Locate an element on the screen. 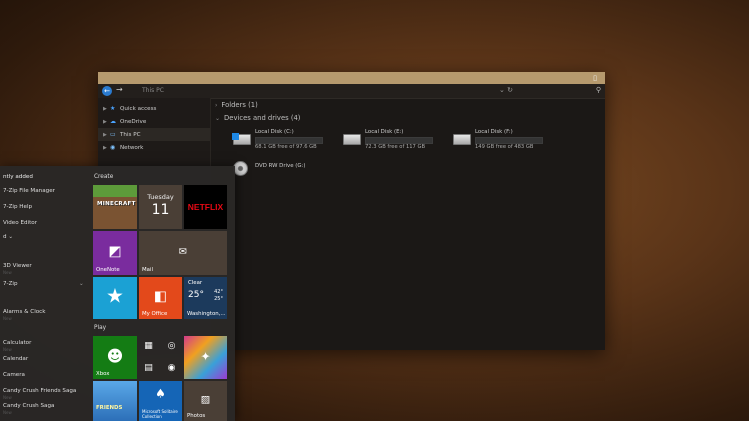  app-item-candy-crush-saga: Candy Crush Saga is located at coordinates (28, 406).